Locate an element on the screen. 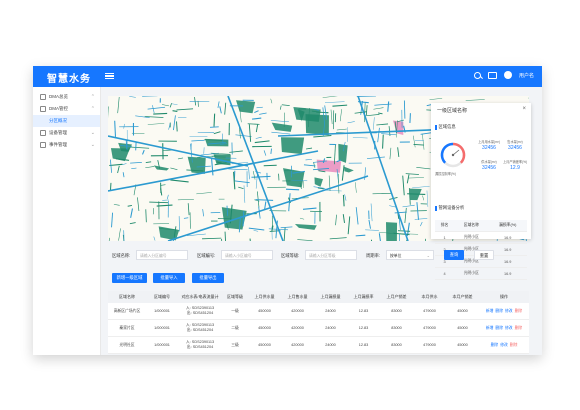 This screenshot has height=410, width=580. add-zone-button: 新增一级区域 is located at coordinates (129, 278).